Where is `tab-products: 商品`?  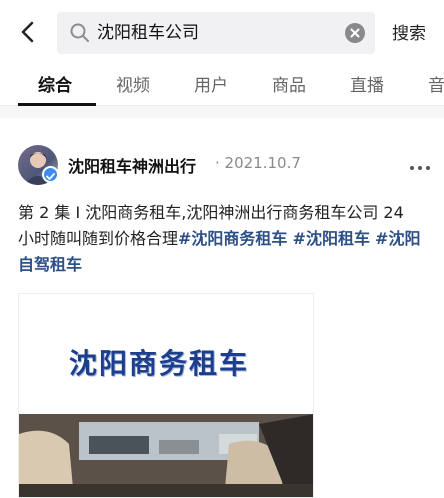
tab-products: 商品 is located at coordinates (289, 83).